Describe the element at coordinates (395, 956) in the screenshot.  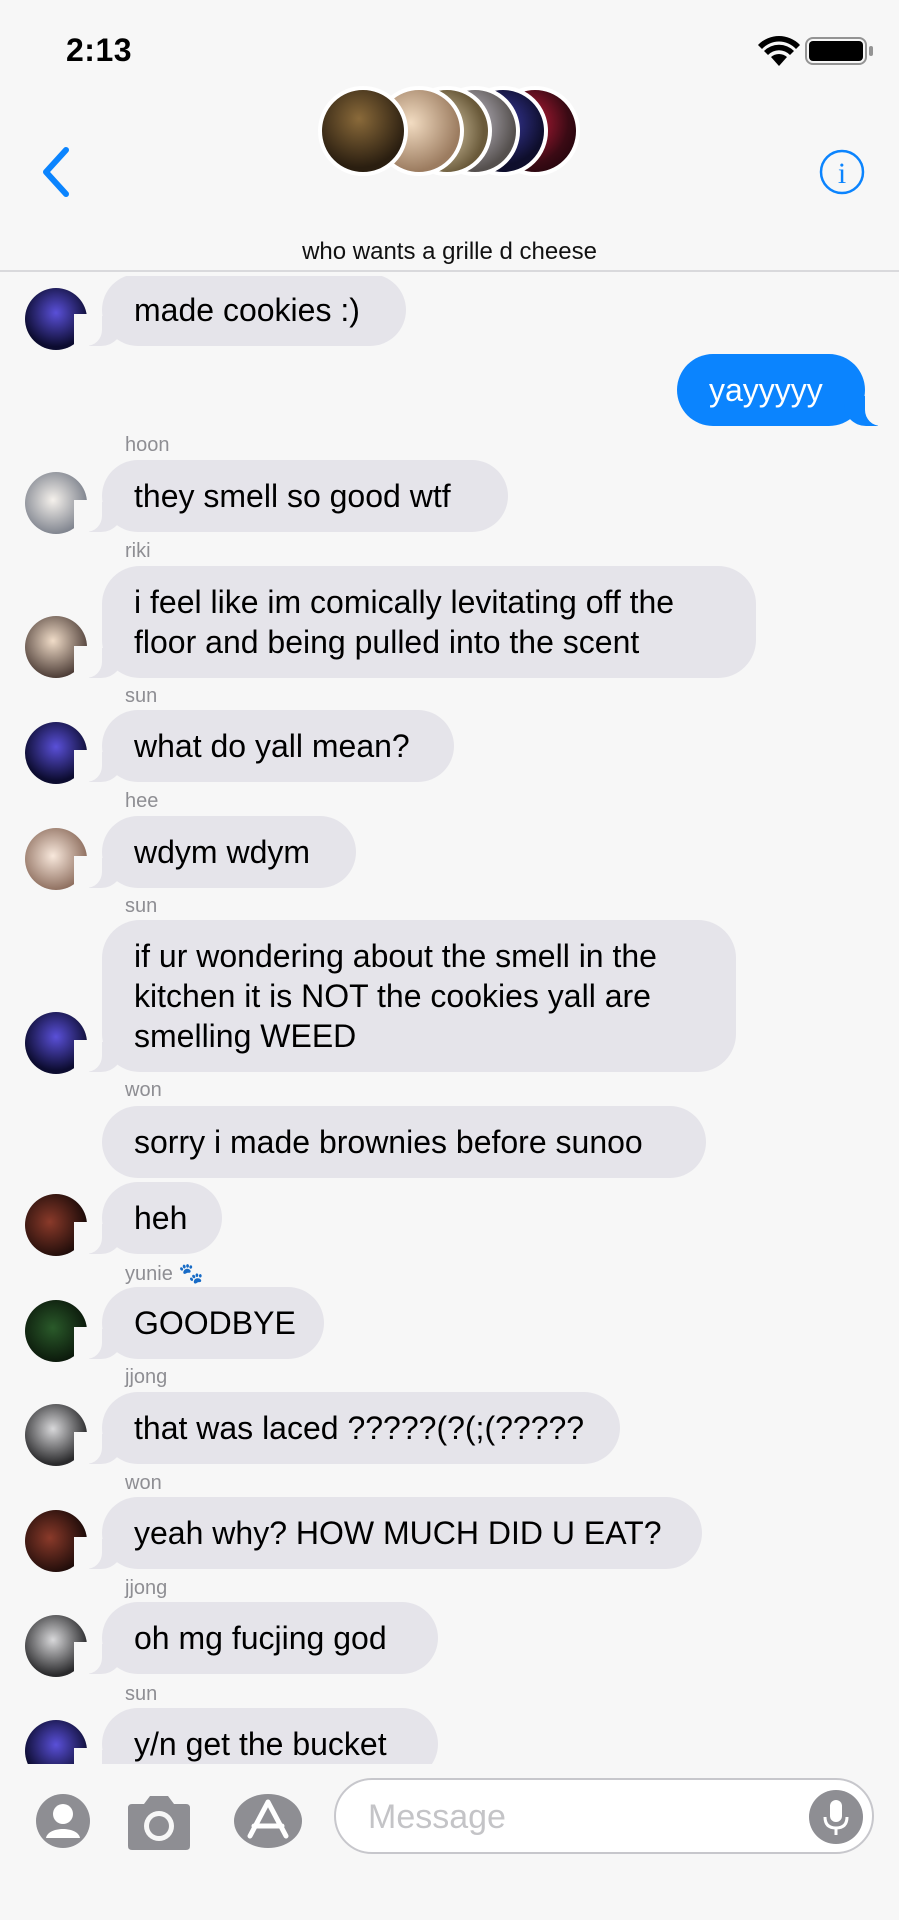
I see `message-text-line: if ur wondering about the smell in the` at that location.